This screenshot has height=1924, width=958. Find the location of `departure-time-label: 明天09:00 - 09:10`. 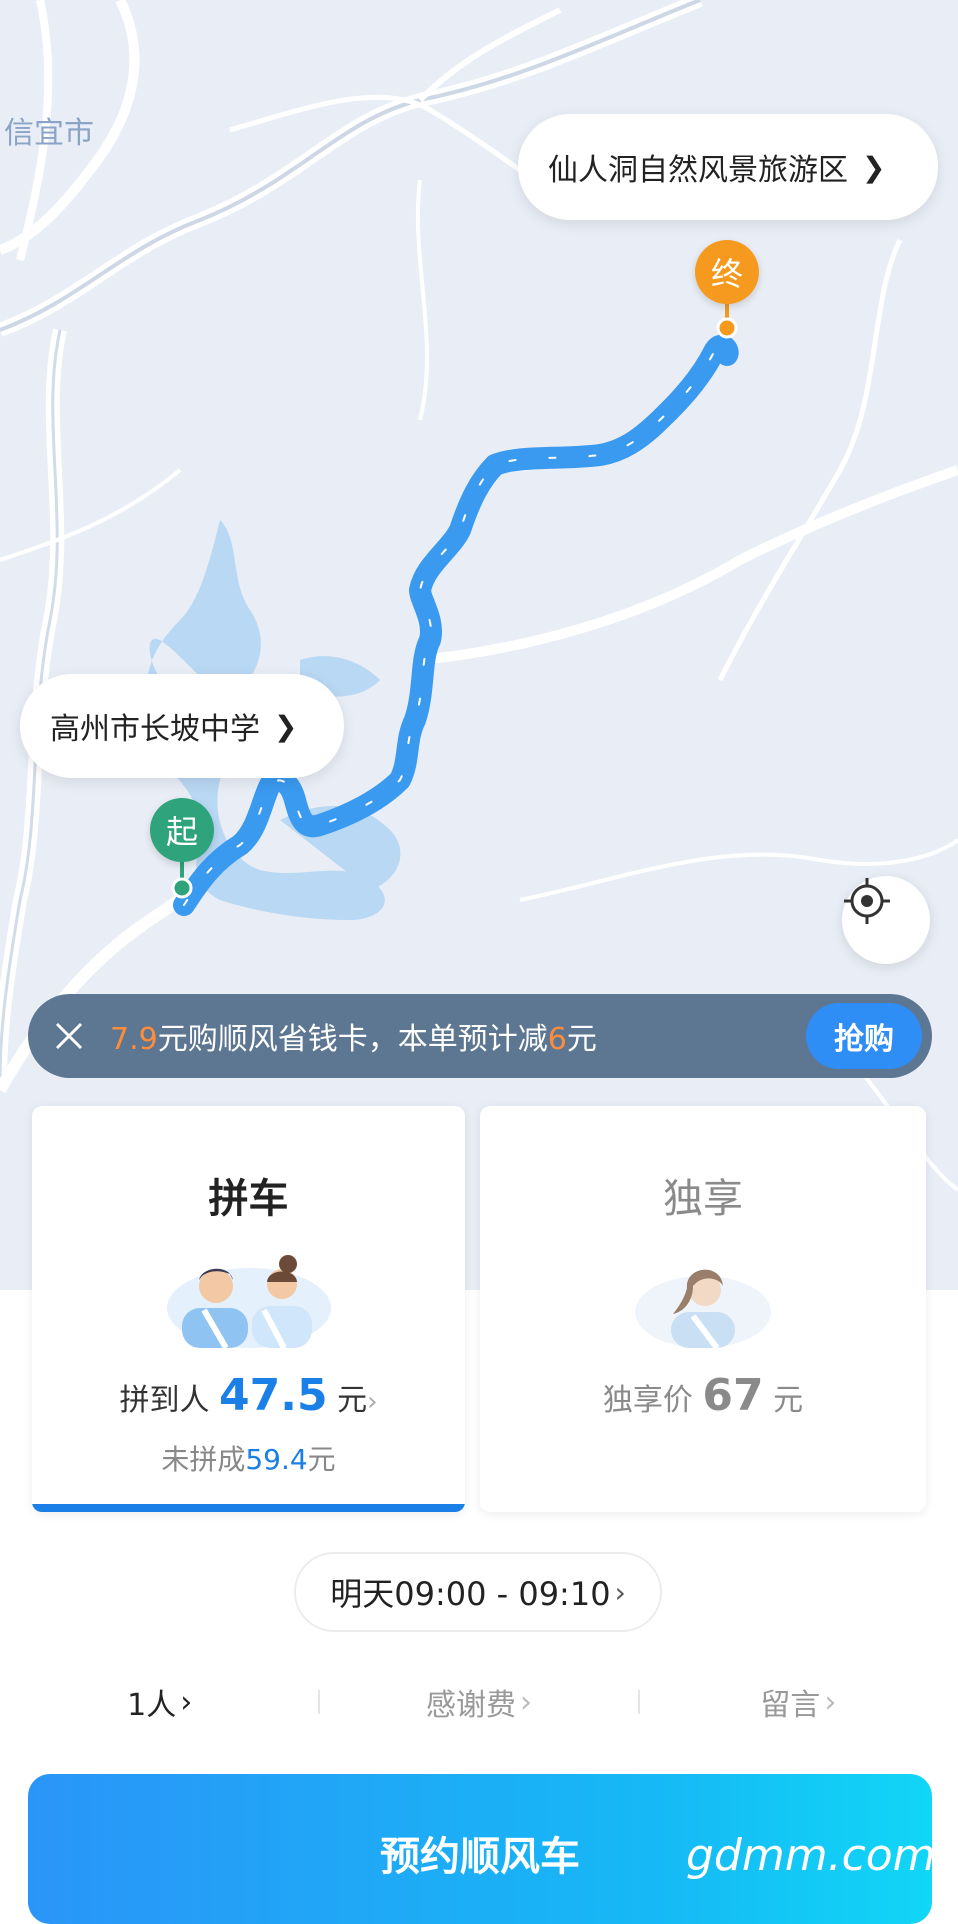

departure-time-label: 明天09:00 - 09:10 is located at coordinates (470, 1594).